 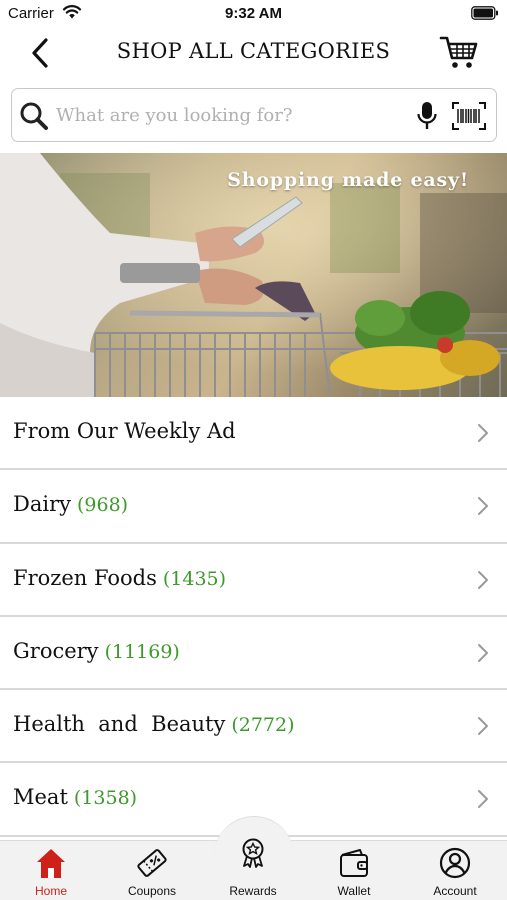 What do you see at coordinates (484, 13) in the screenshot?
I see `battery-icon` at bounding box center [484, 13].